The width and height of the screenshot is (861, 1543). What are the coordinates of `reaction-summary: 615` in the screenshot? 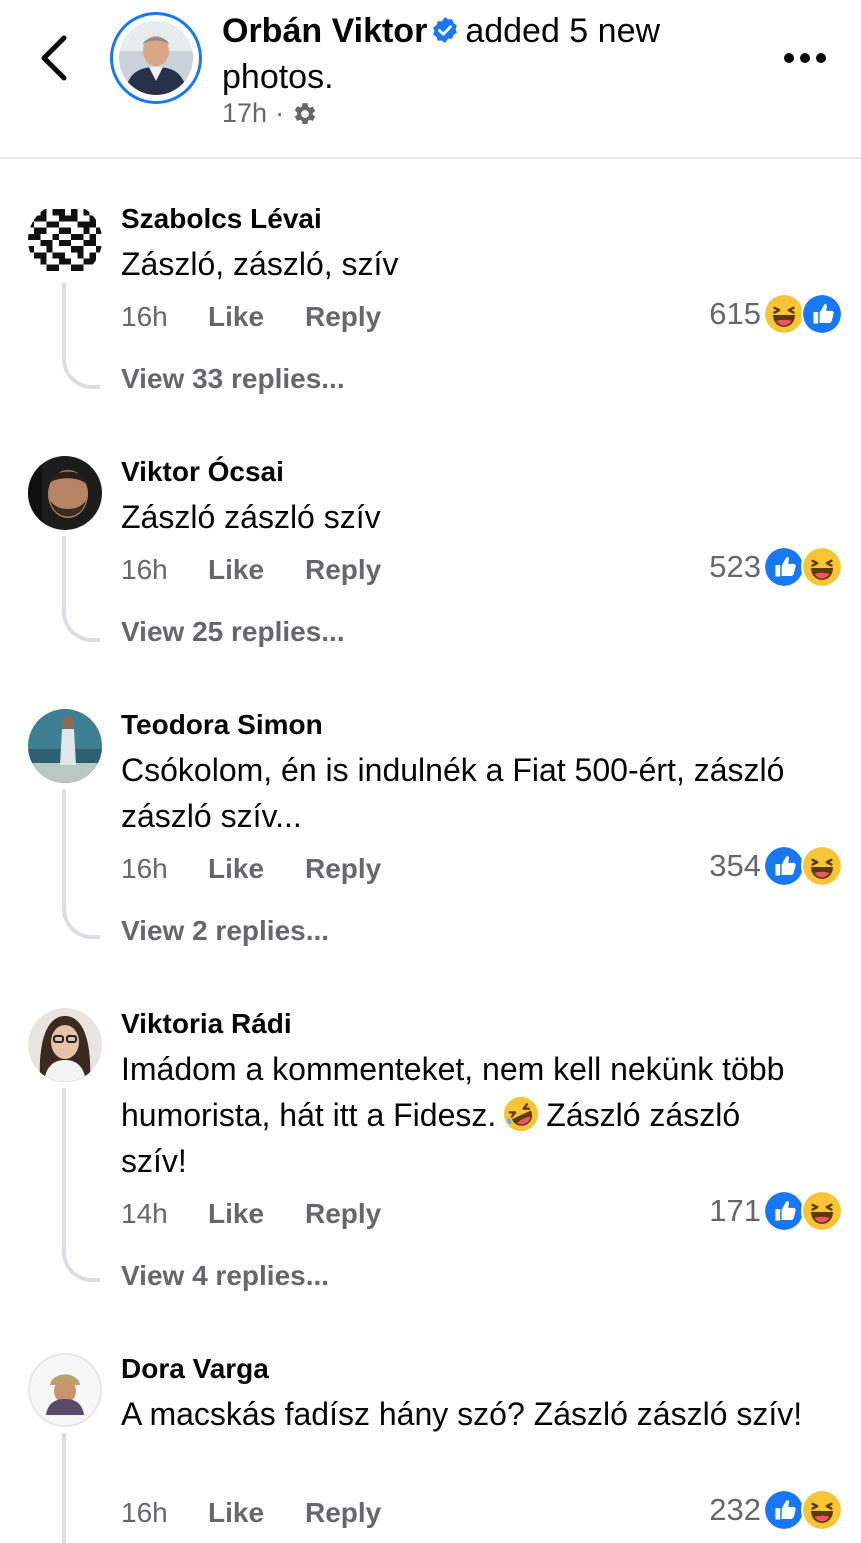 It's located at (776, 314).